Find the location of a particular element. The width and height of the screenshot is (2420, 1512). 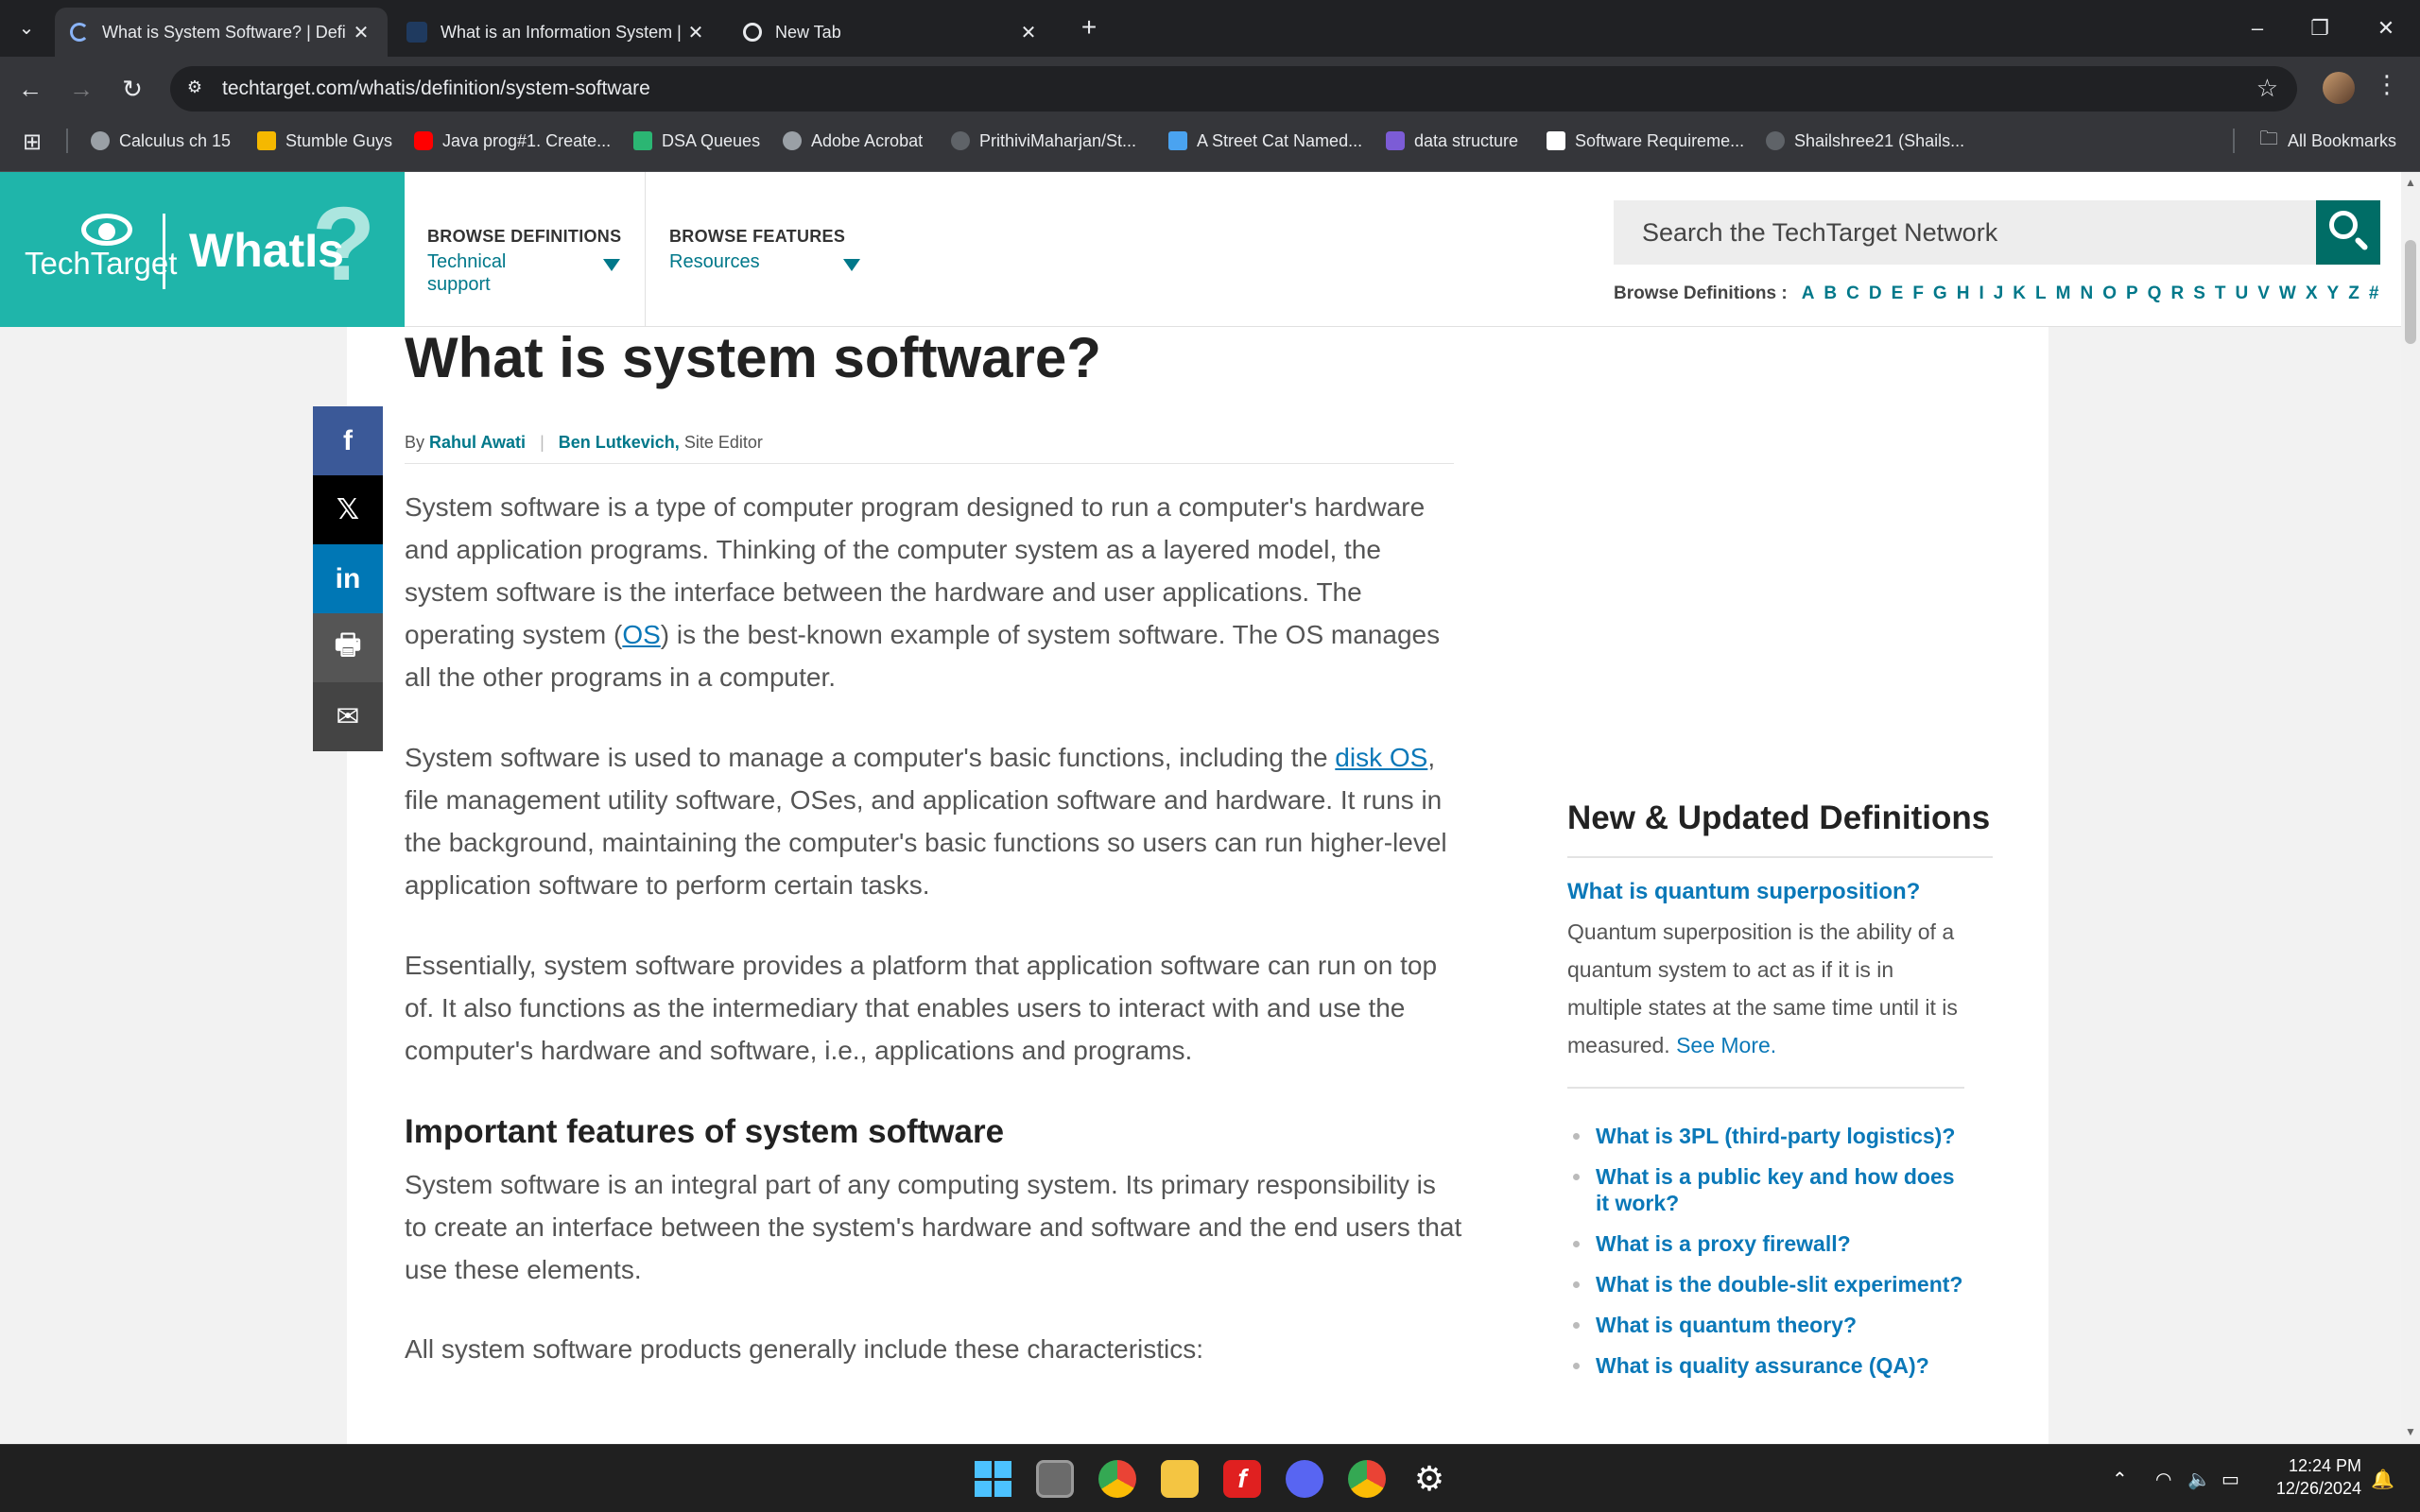

bookmark-item: DSA Queues is located at coordinates (696, 141).